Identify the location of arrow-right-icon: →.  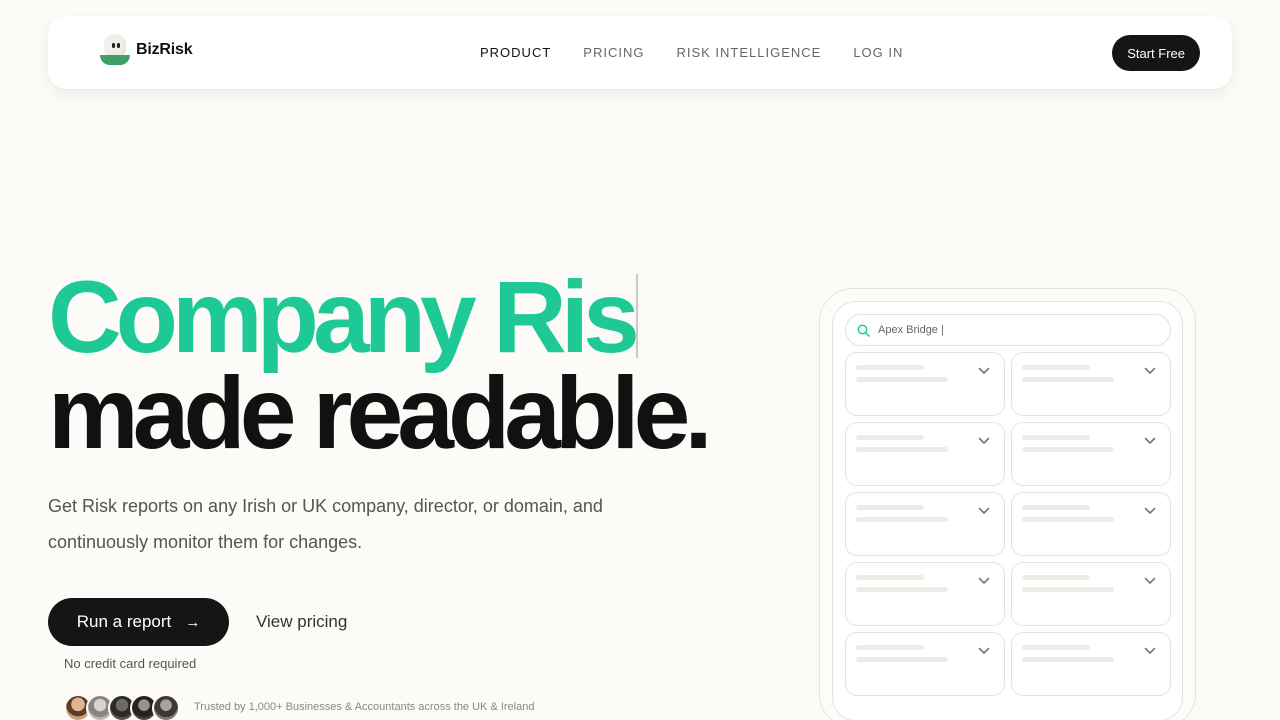
(193, 622).